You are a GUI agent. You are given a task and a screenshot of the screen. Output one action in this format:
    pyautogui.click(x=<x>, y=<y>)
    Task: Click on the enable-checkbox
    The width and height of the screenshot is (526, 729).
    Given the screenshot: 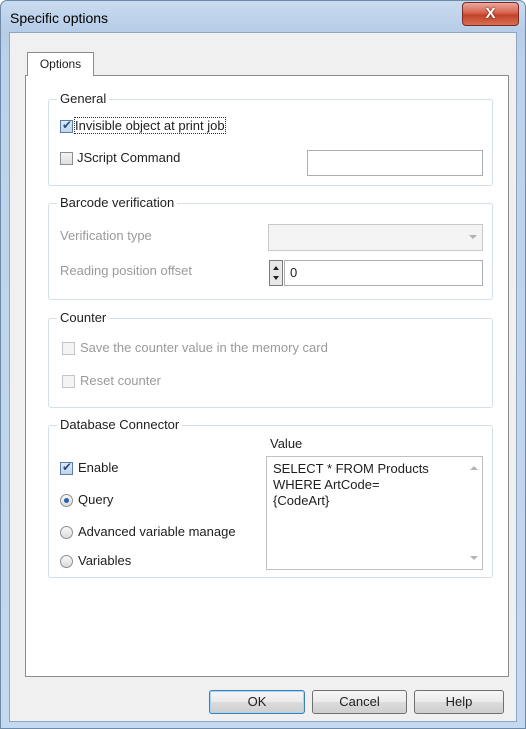 What is the action you would take?
    pyautogui.click(x=66, y=467)
    